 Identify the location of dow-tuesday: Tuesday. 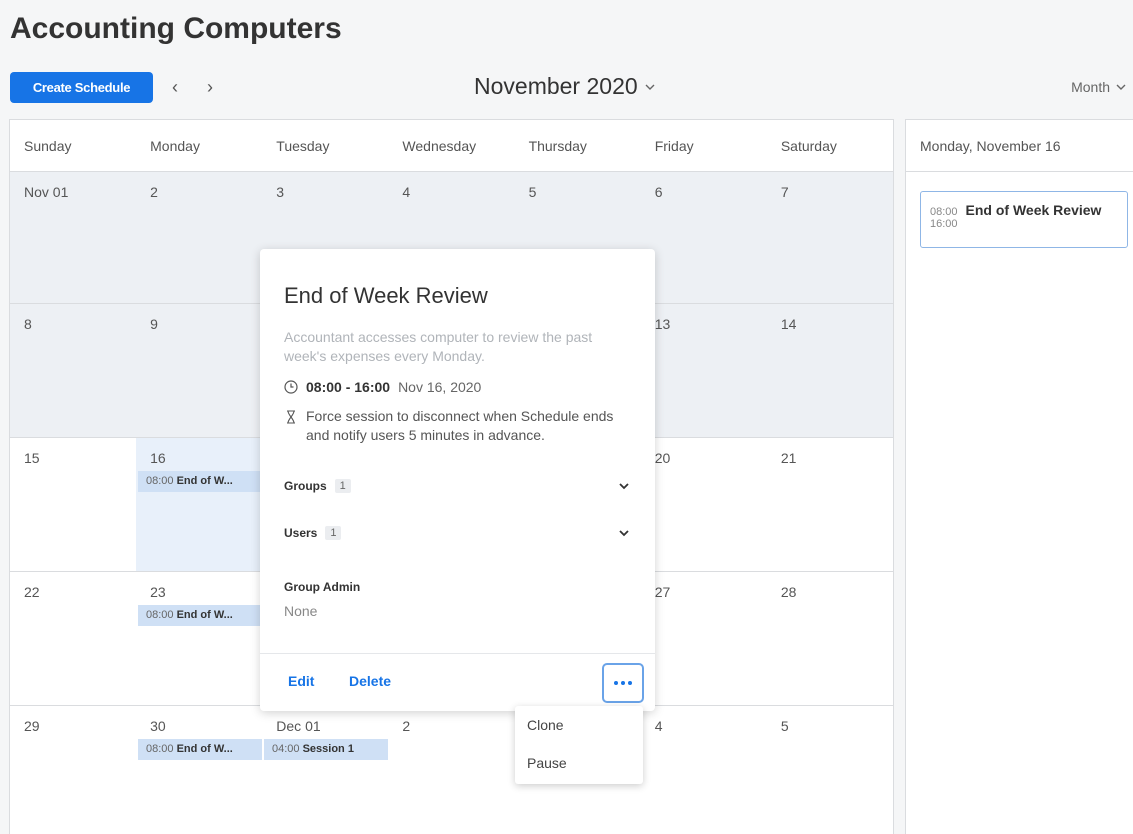
(303, 146).